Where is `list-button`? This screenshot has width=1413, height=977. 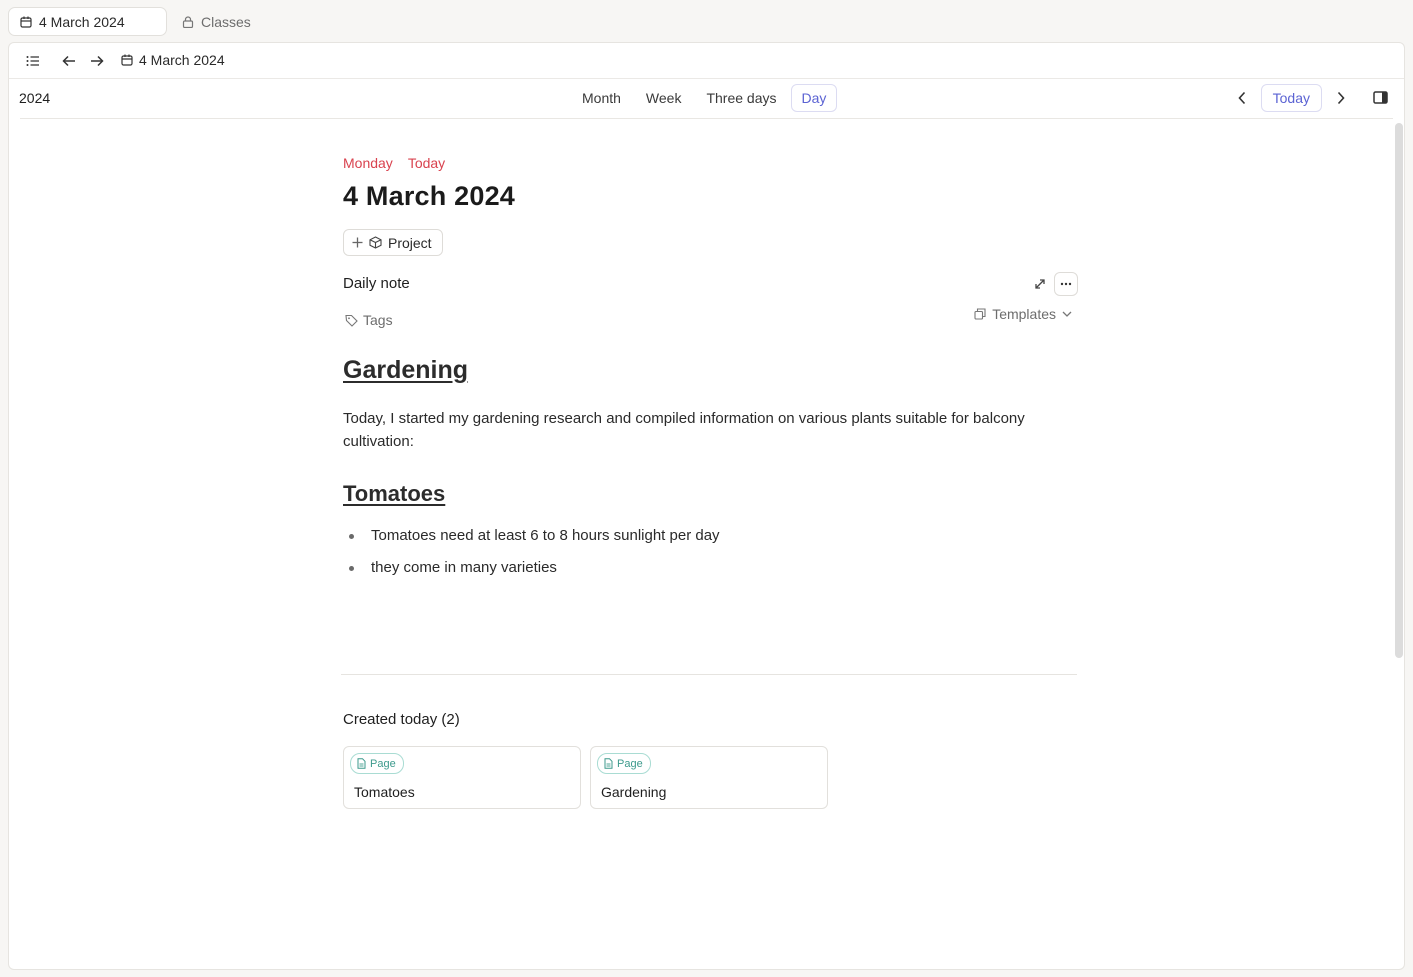
list-button is located at coordinates (33, 61).